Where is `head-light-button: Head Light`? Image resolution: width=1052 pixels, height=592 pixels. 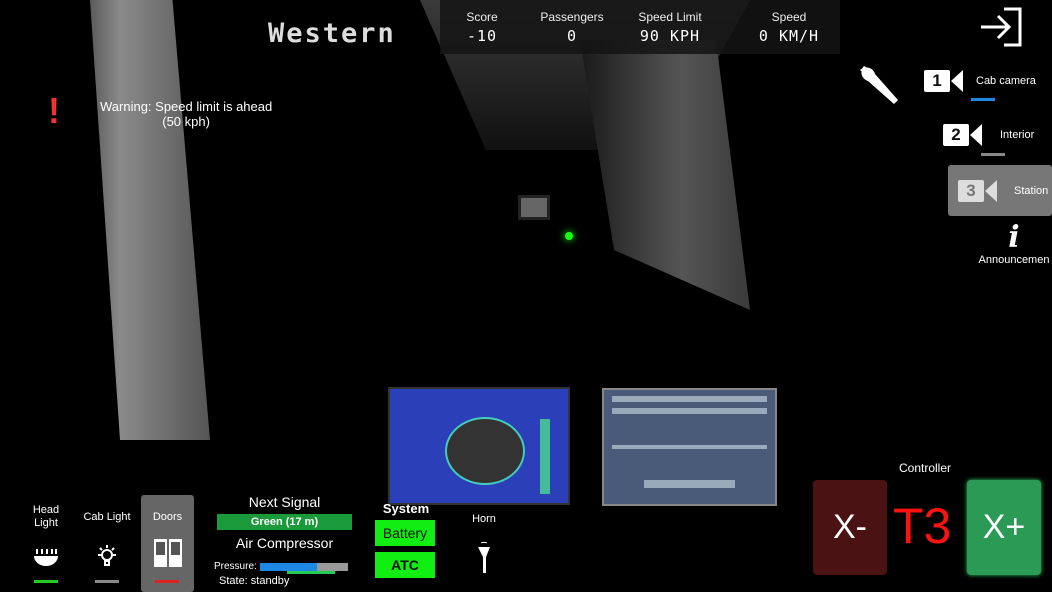
head-light-button: Head Light is located at coordinates (46, 540).